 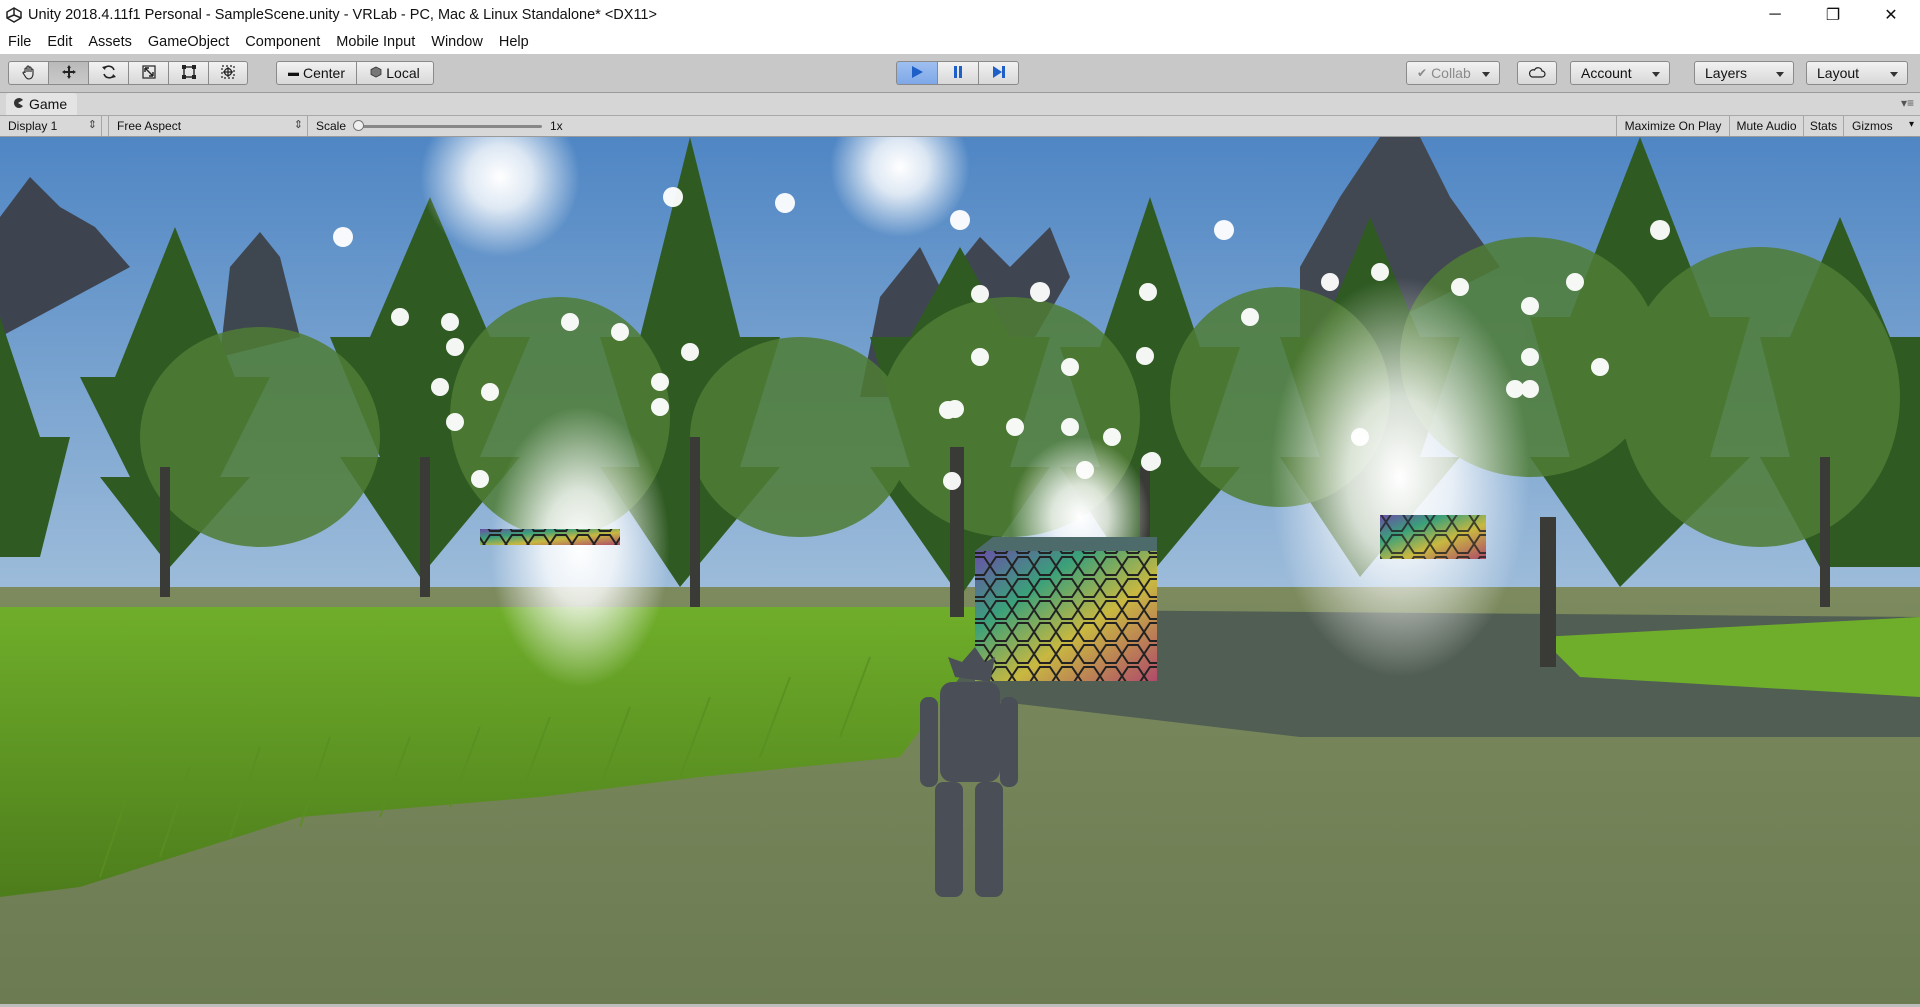 I want to click on rotate-tool-button, so click(x=108, y=73).